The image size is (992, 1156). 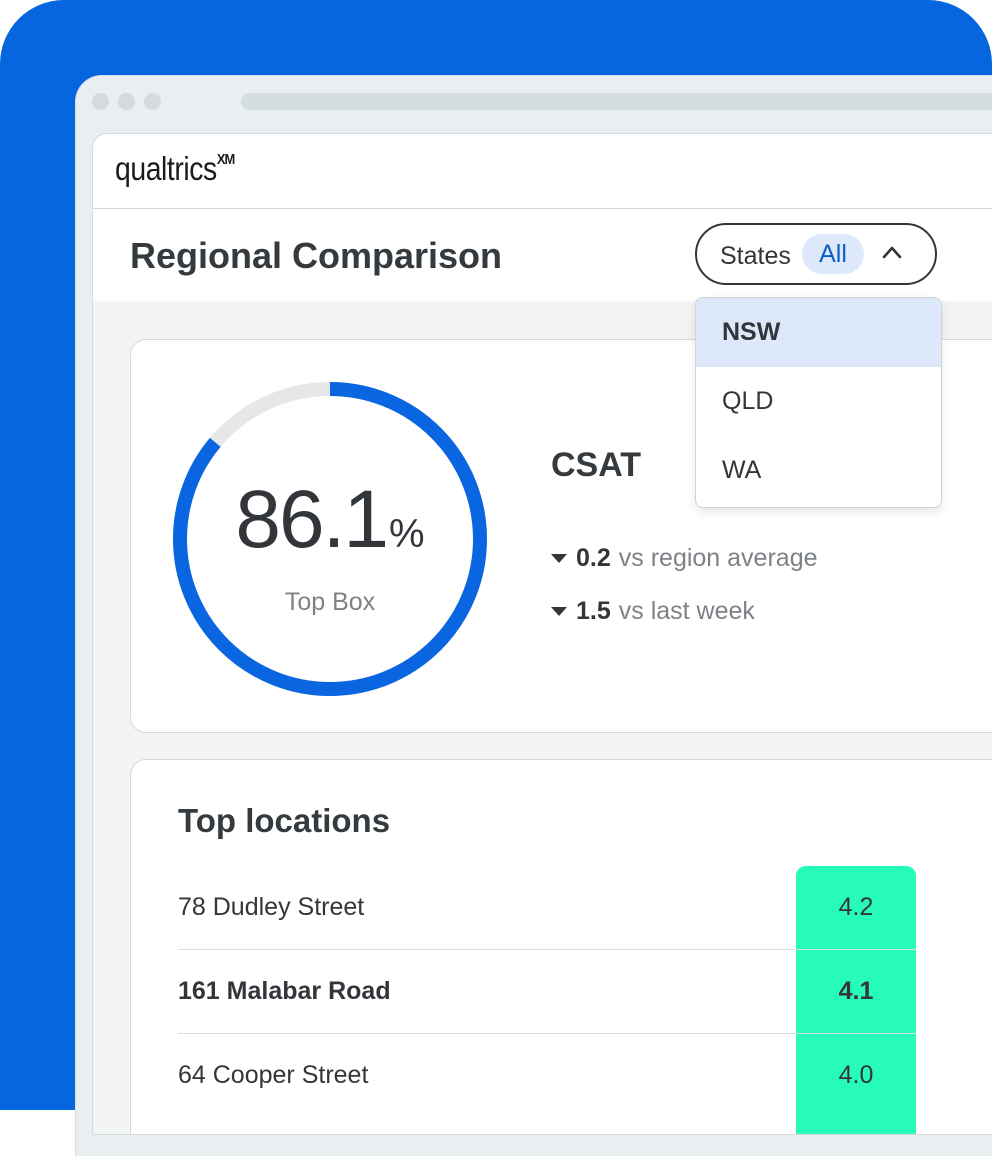 What do you see at coordinates (316, 255) in the screenshot?
I see `page-title: Regional Comparison` at bounding box center [316, 255].